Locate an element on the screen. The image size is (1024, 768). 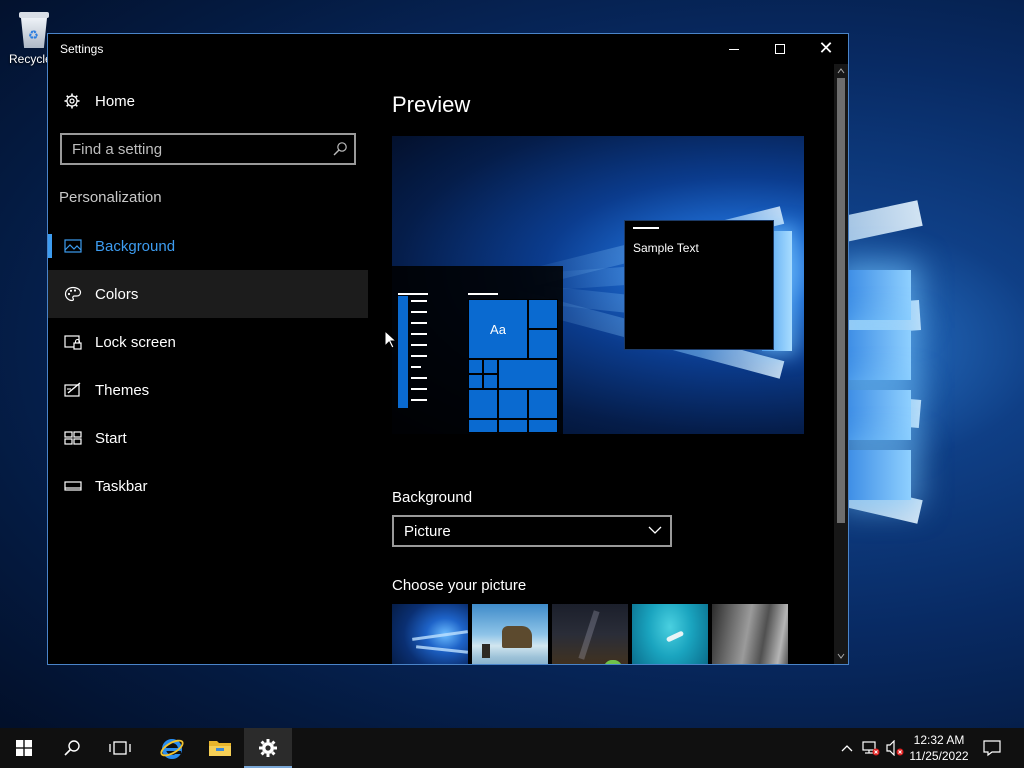
nav-item-colors: Colors is located at coordinates (208, 294).